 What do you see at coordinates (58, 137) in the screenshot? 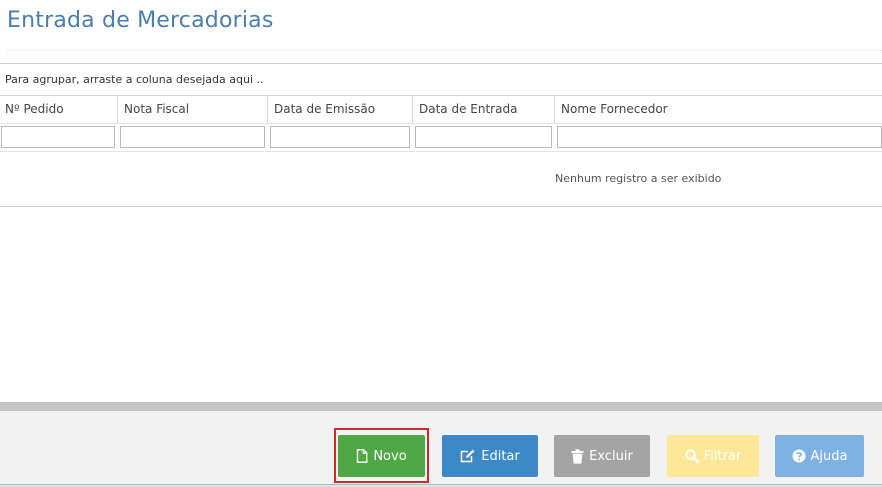
I see `filter-pedido-input` at bounding box center [58, 137].